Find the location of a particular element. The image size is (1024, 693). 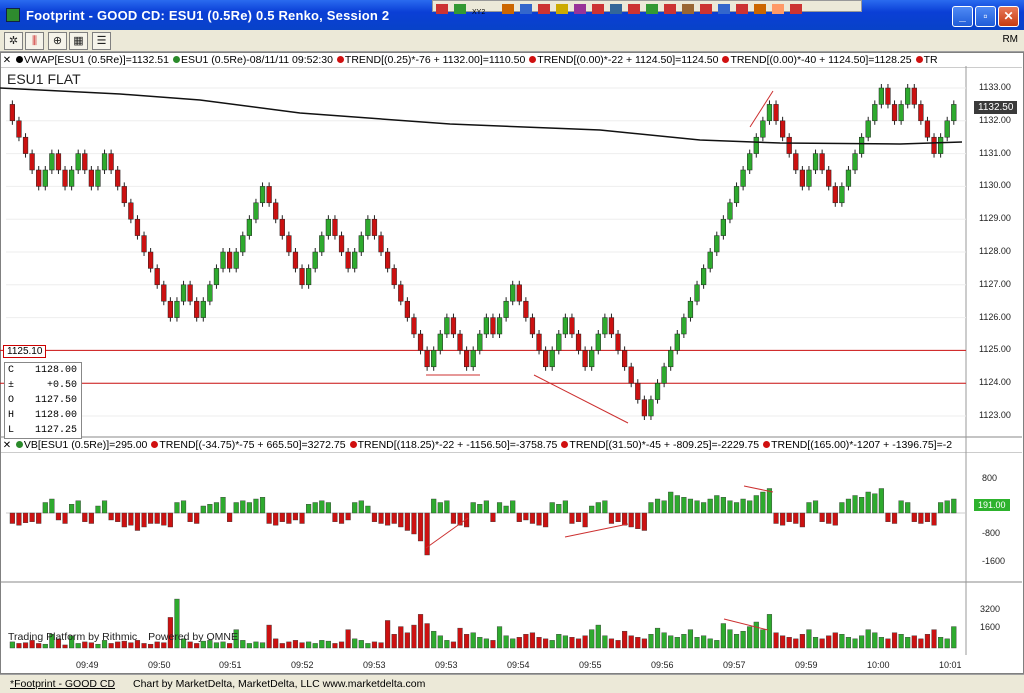

trend-line is located at coordinates (596, 530).